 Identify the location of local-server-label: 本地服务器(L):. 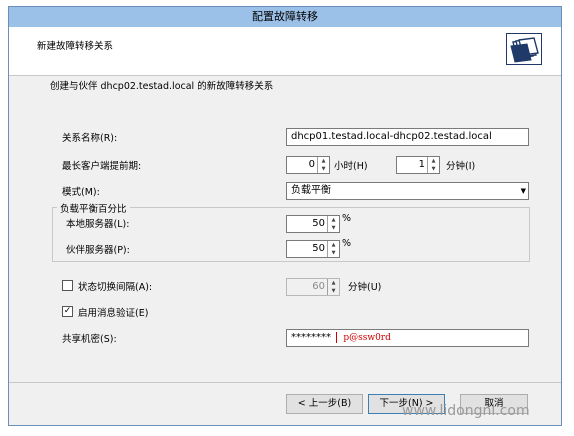
(98, 224).